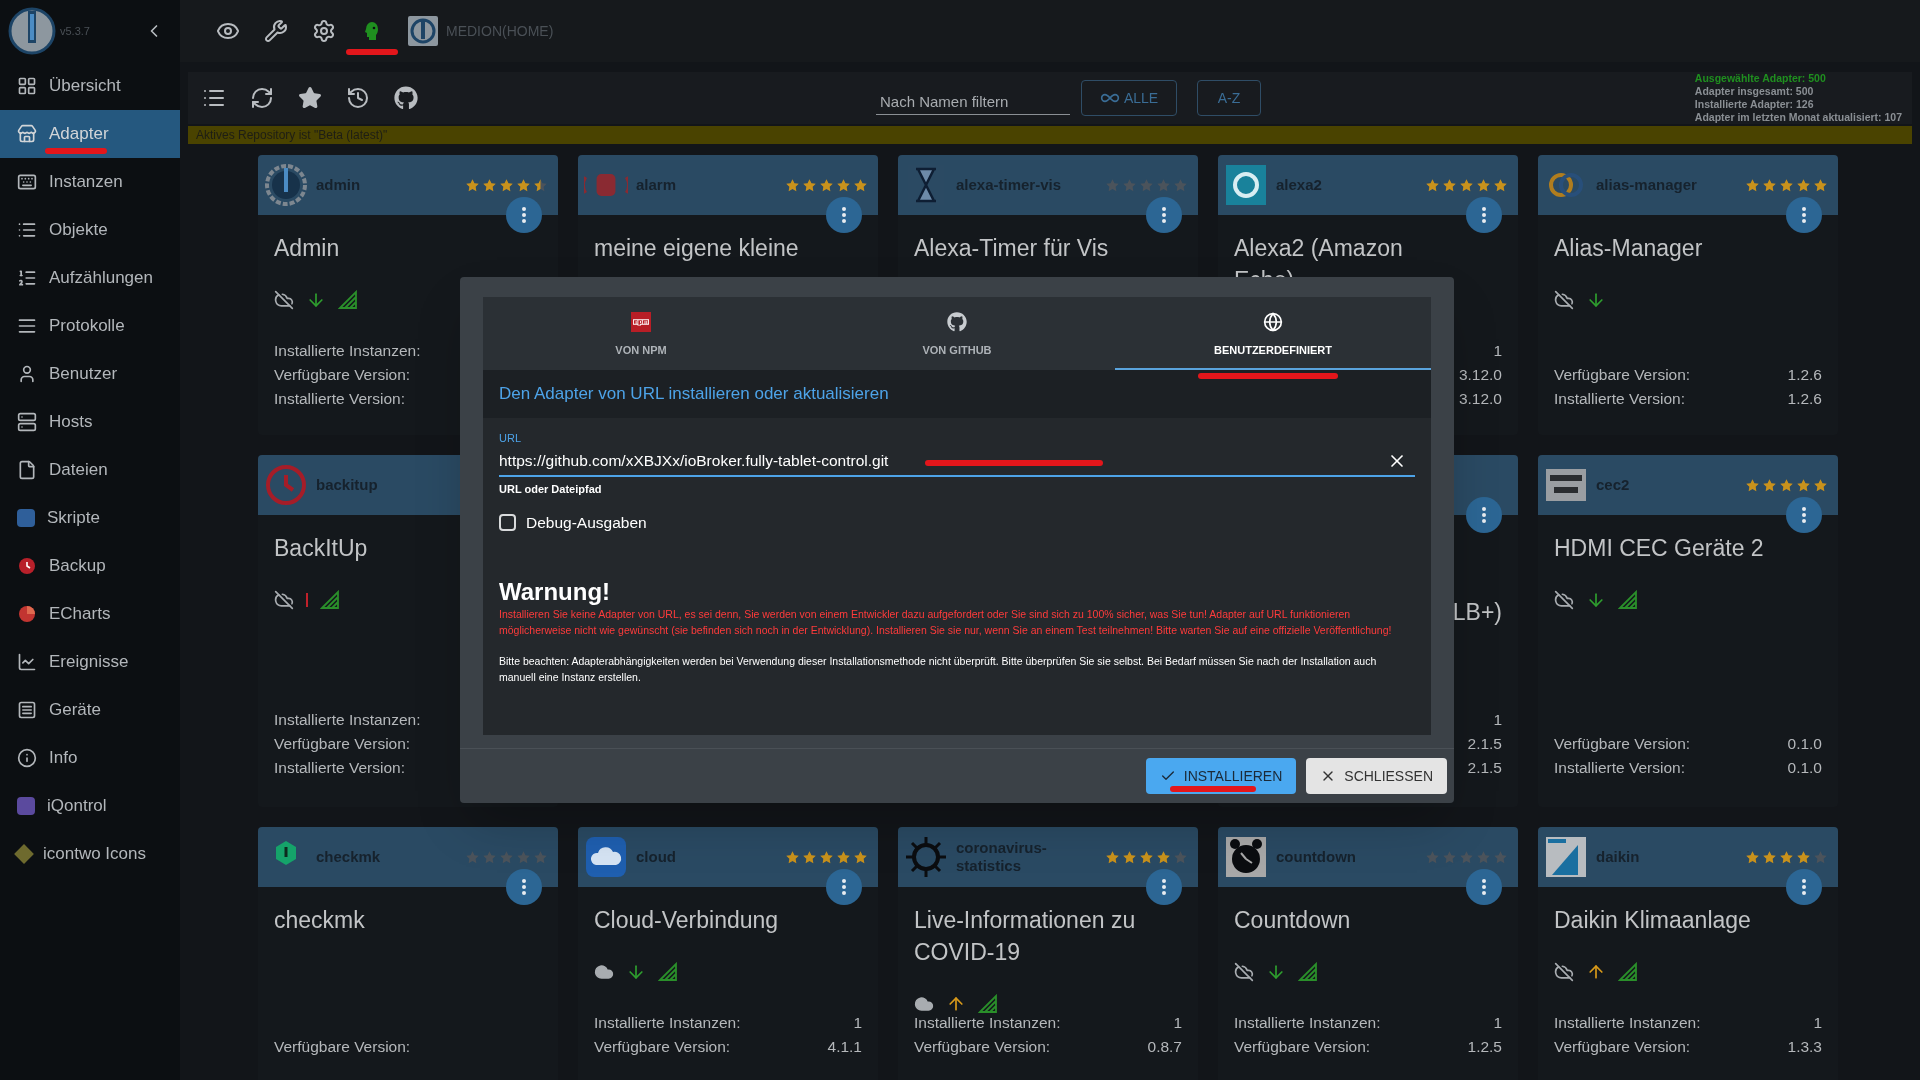 The image size is (1920, 1080). What do you see at coordinates (90, 422) in the screenshot?
I see `sidebar-item: Hosts` at bounding box center [90, 422].